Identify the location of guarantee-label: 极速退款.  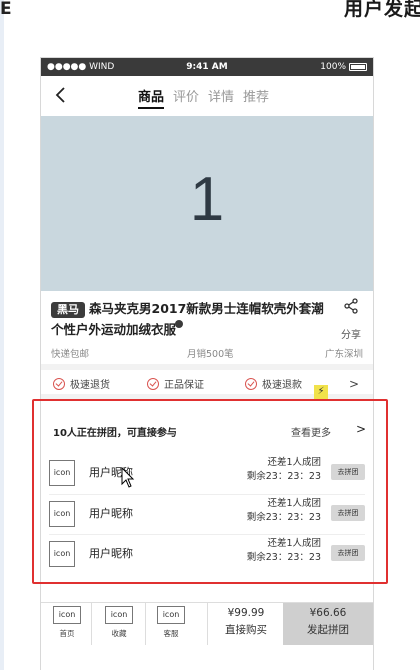
(282, 385).